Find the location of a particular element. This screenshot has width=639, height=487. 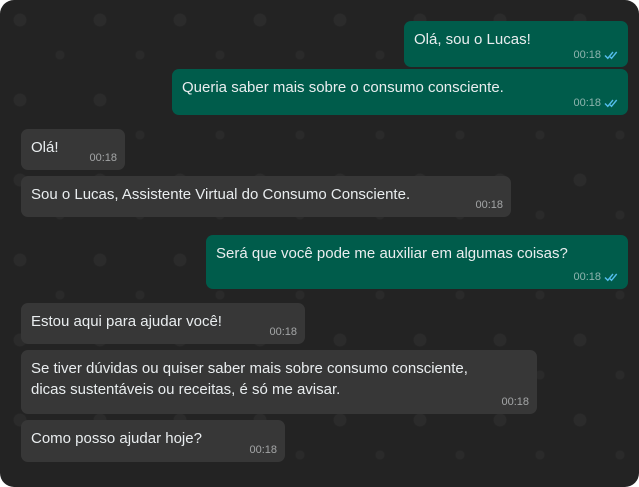

message-outgoing: Olá, sou o Lucas! 00:18 is located at coordinates (516, 44).